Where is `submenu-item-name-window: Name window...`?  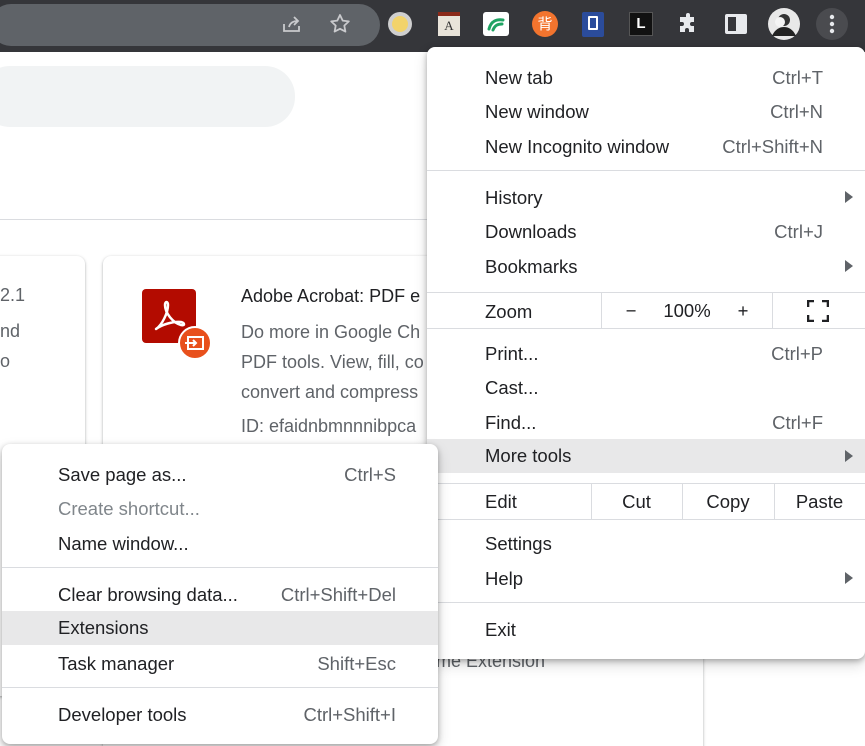
submenu-item-name-window: Name window... is located at coordinates (220, 543).